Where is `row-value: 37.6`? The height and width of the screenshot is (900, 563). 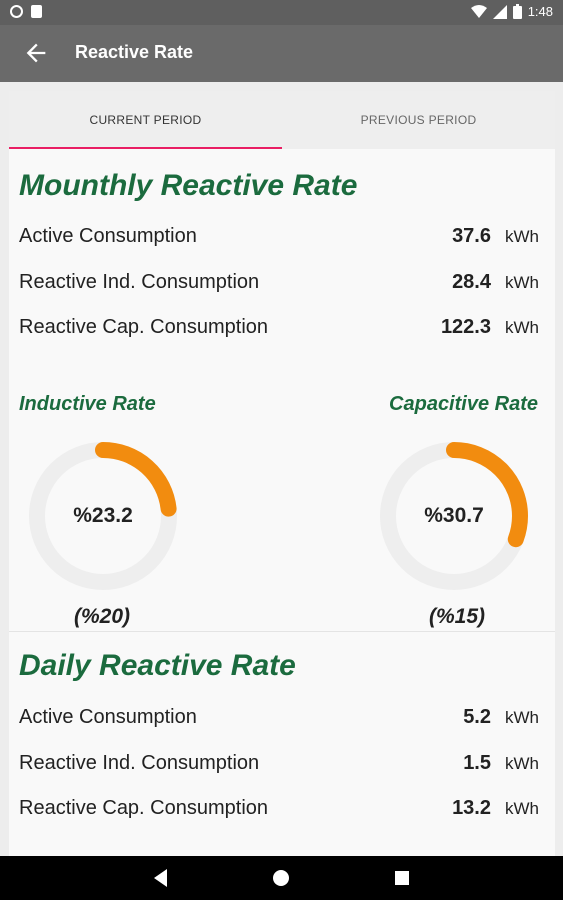 row-value: 37.6 is located at coordinates (471, 236).